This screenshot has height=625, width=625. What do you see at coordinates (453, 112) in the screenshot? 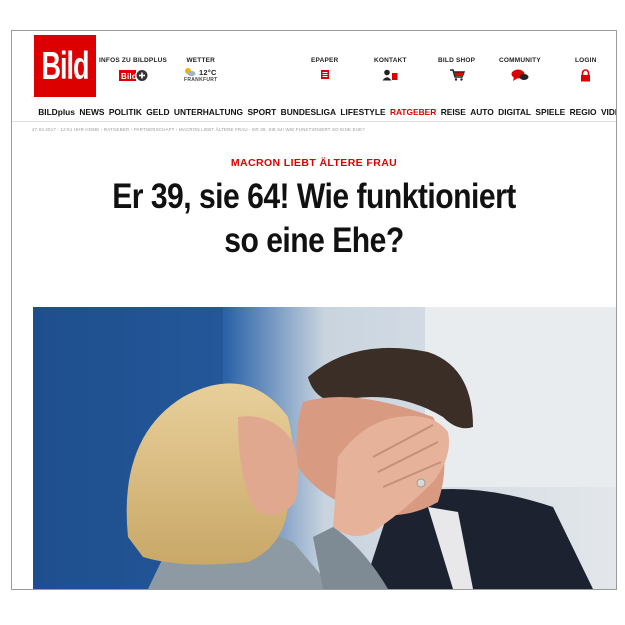
I see `nav-item-reise: REISE` at bounding box center [453, 112].